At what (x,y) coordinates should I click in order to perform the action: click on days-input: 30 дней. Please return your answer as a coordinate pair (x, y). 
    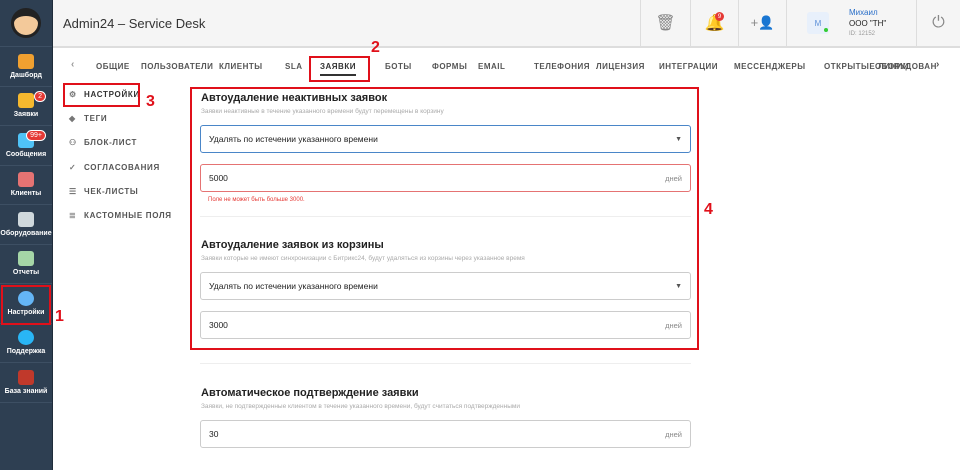
    Looking at the image, I should click on (445, 434).